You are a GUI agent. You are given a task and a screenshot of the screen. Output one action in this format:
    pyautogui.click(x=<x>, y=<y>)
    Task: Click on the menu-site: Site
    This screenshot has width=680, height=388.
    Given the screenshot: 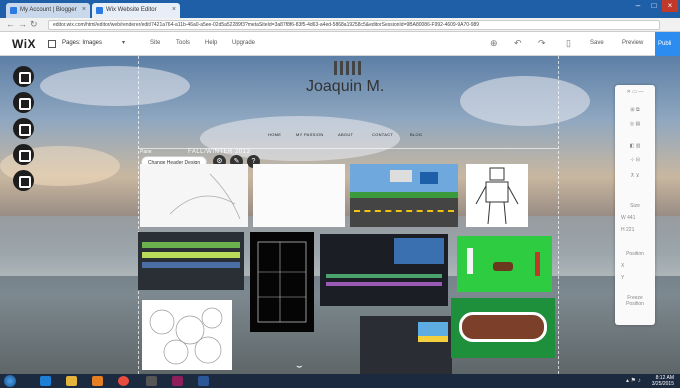 What is the action you would take?
    pyautogui.click(x=155, y=43)
    